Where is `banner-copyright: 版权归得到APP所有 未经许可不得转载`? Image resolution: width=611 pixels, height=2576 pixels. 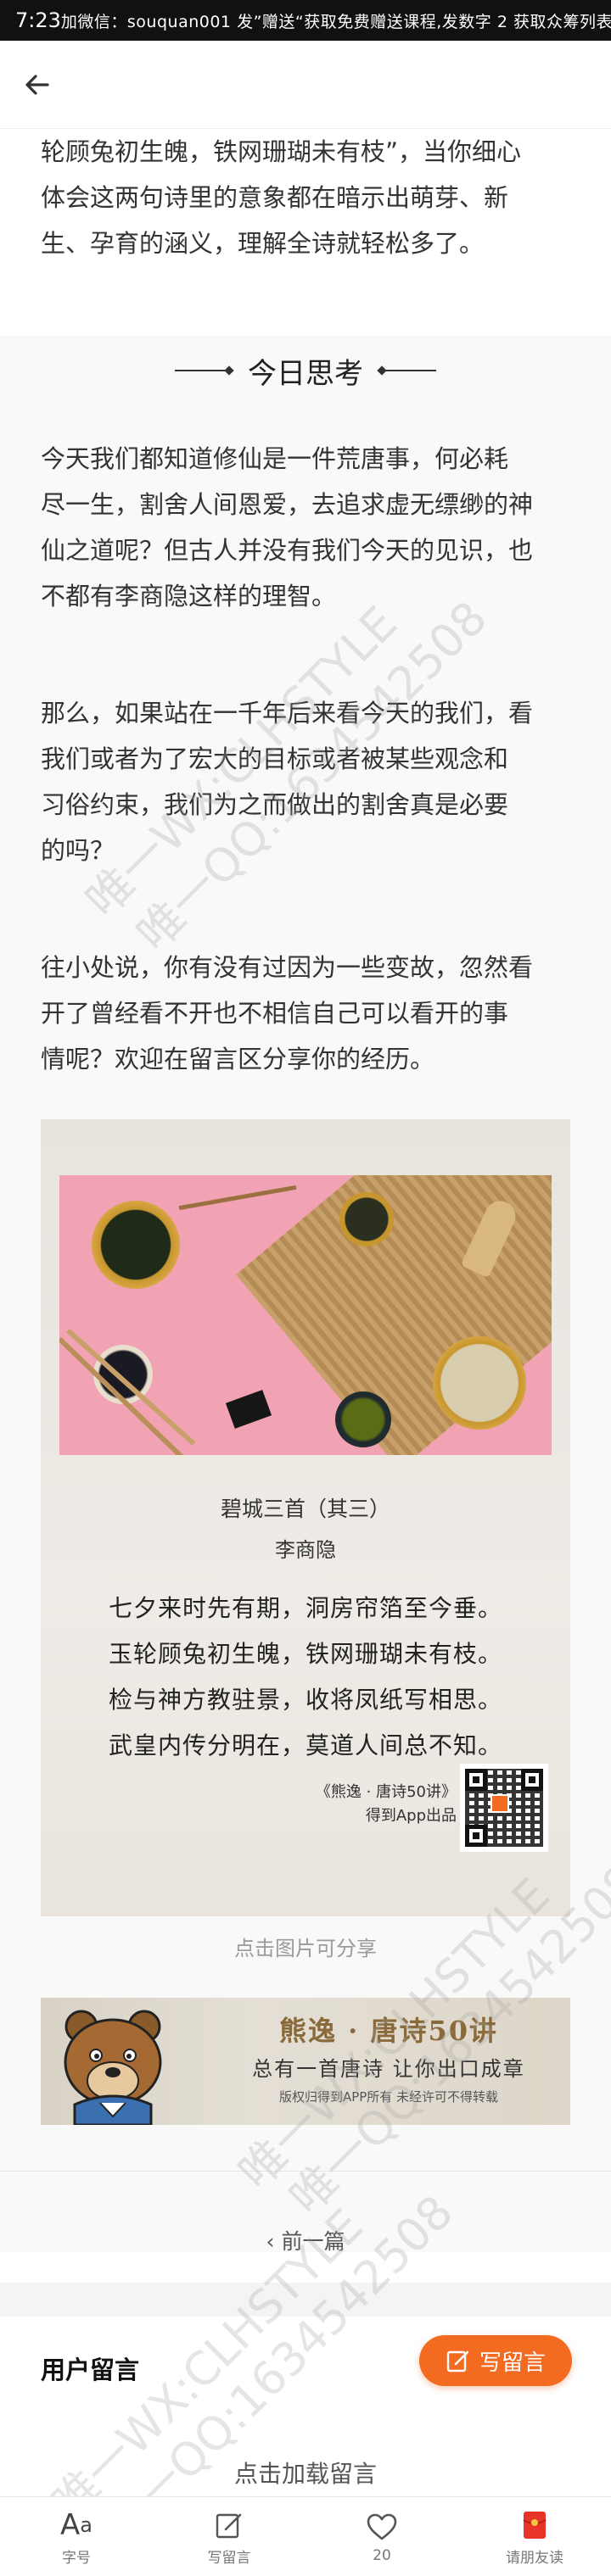 banner-copyright: 版权归得到APP所有 未经许可不得转载 is located at coordinates (388, 2097).